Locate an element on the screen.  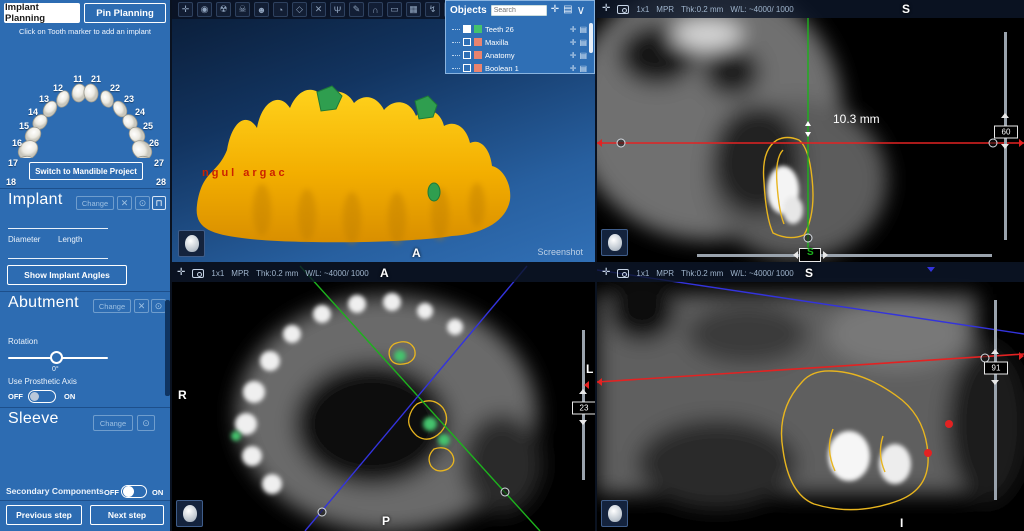
object-row-anatomy: Anatomy ✛ ▤ is located at coordinates (518, 55).